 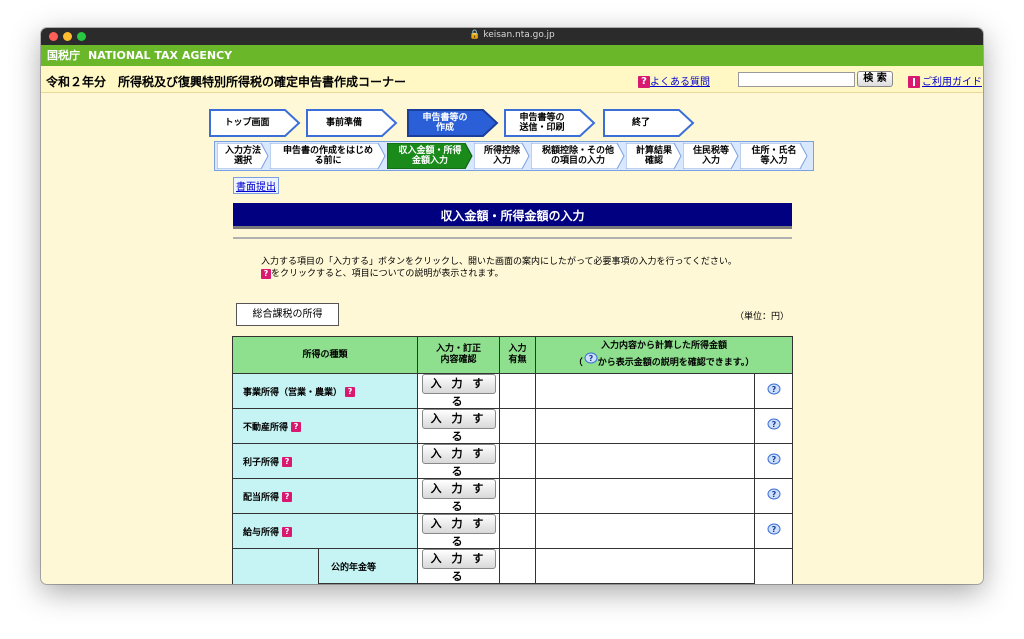 What do you see at coordinates (261, 532) in the screenshot?
I see `income-type-label: 給与所得` at bounding box center [261, 532].